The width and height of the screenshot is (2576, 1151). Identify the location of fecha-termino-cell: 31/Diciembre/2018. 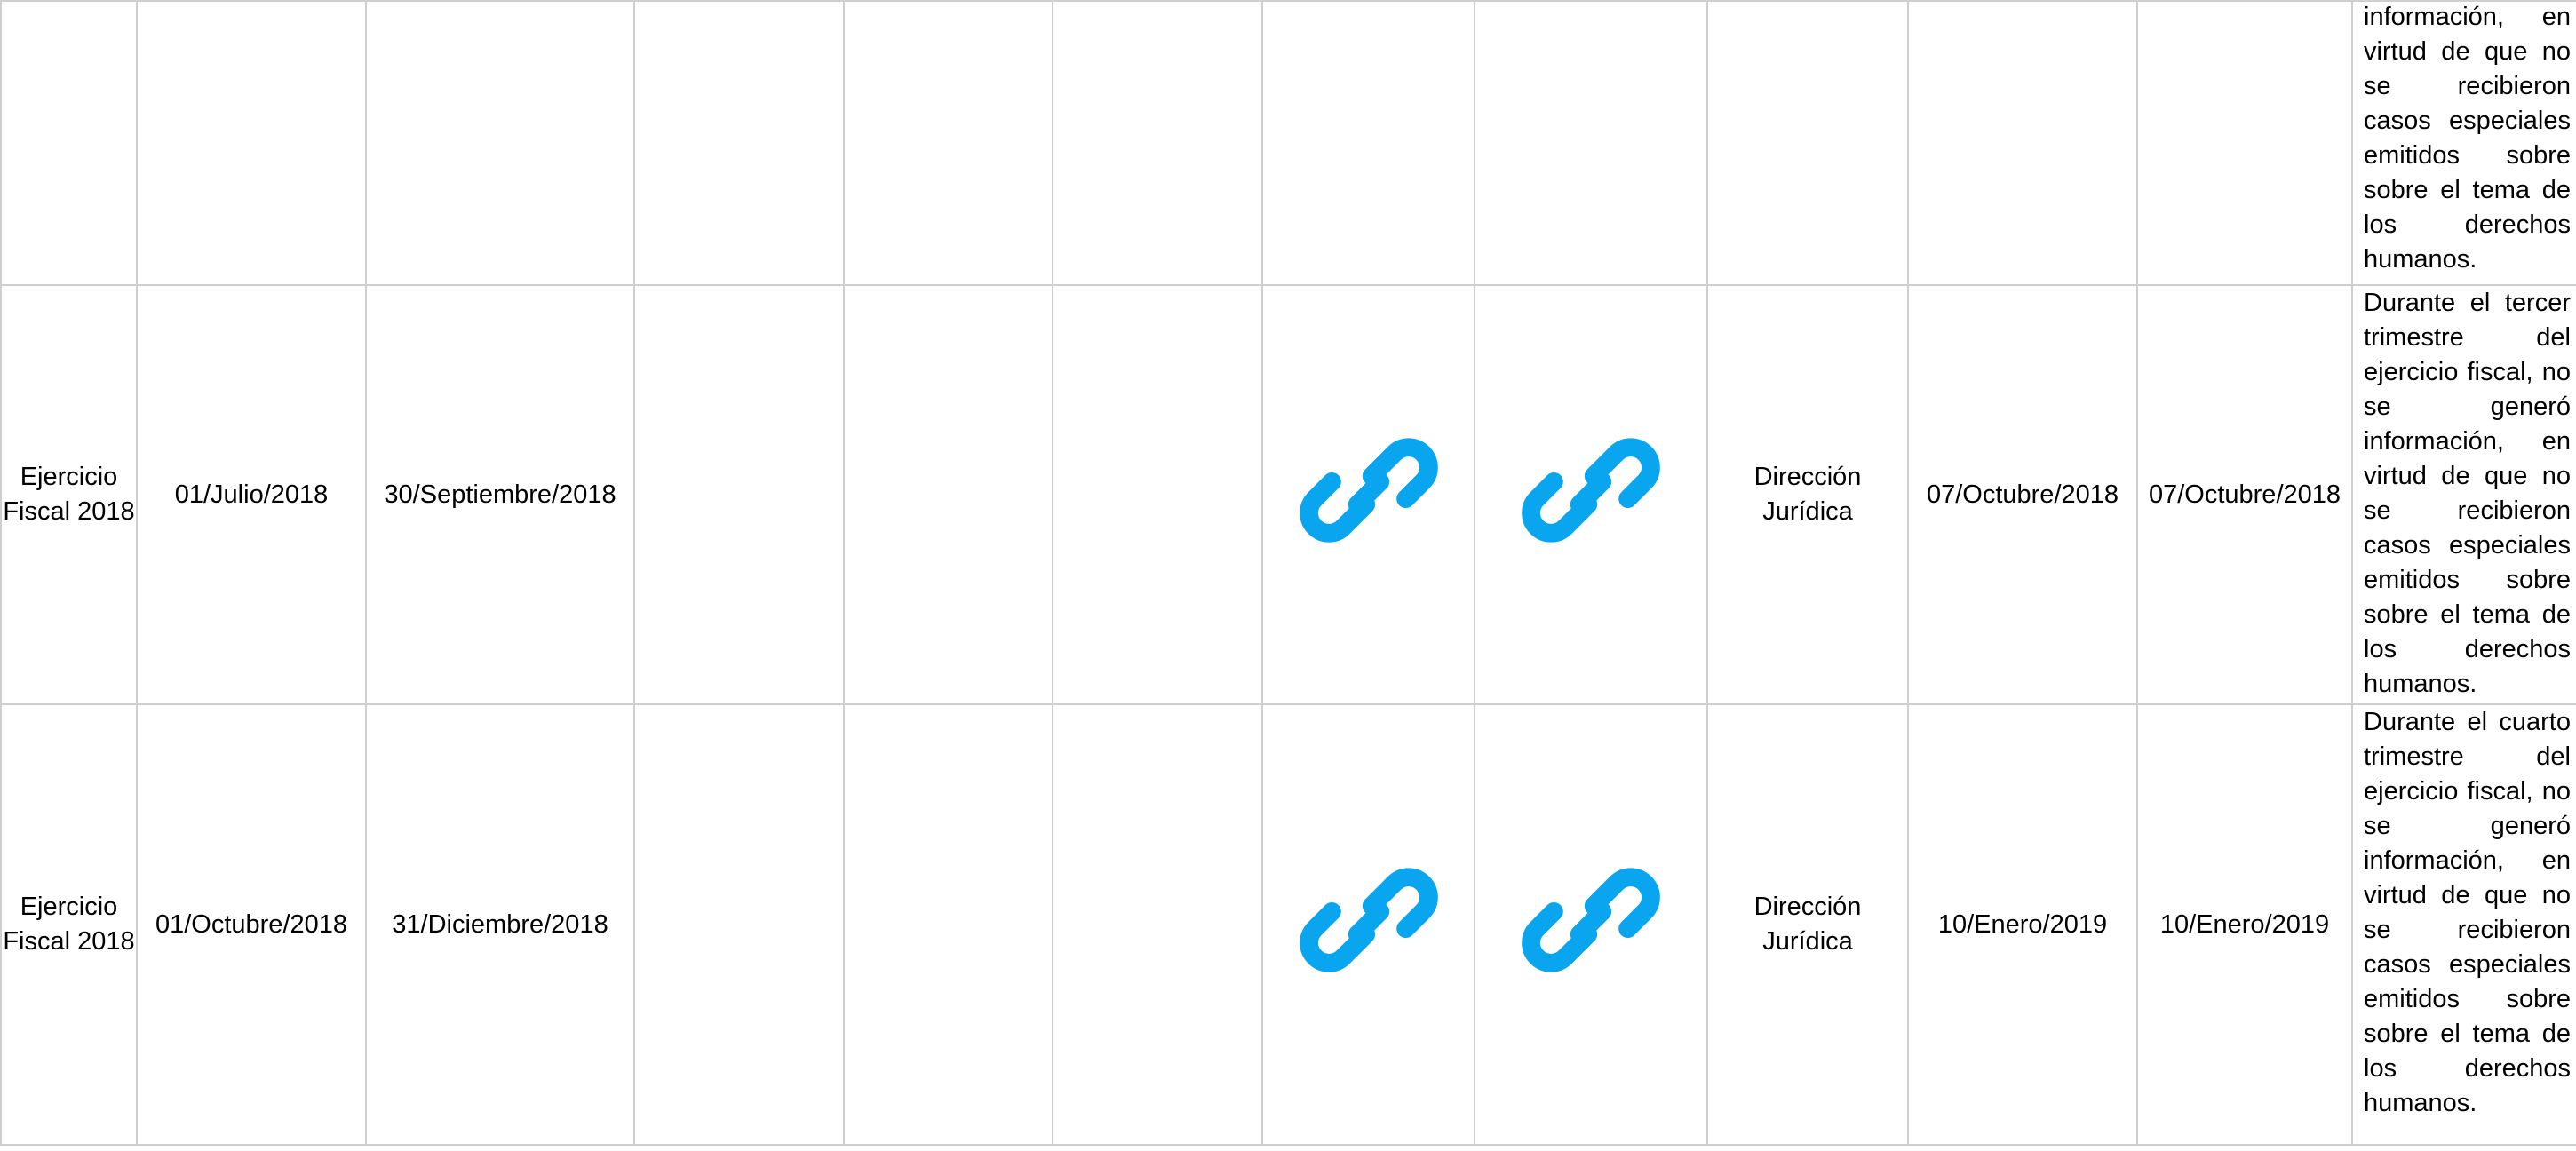
(500, 925).